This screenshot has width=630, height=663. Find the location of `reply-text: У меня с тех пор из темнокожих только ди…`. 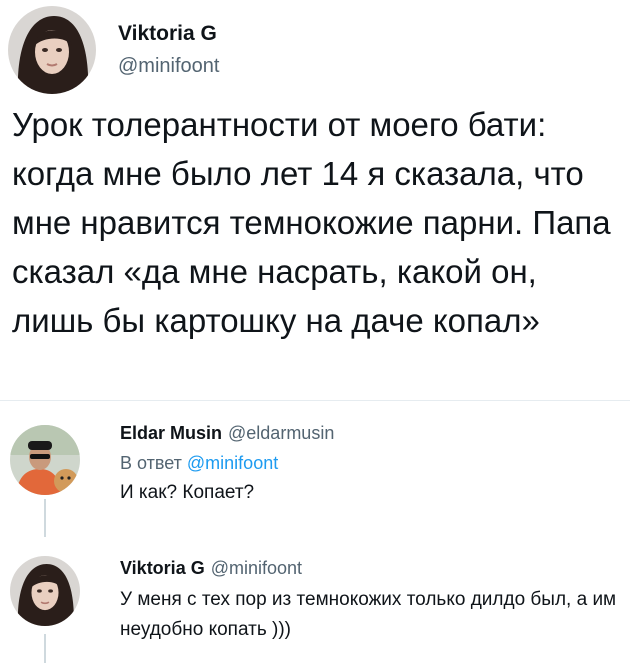

reply-text: У меня с тех пор из темнокожих только ди… is located at coordinates (368, 614).